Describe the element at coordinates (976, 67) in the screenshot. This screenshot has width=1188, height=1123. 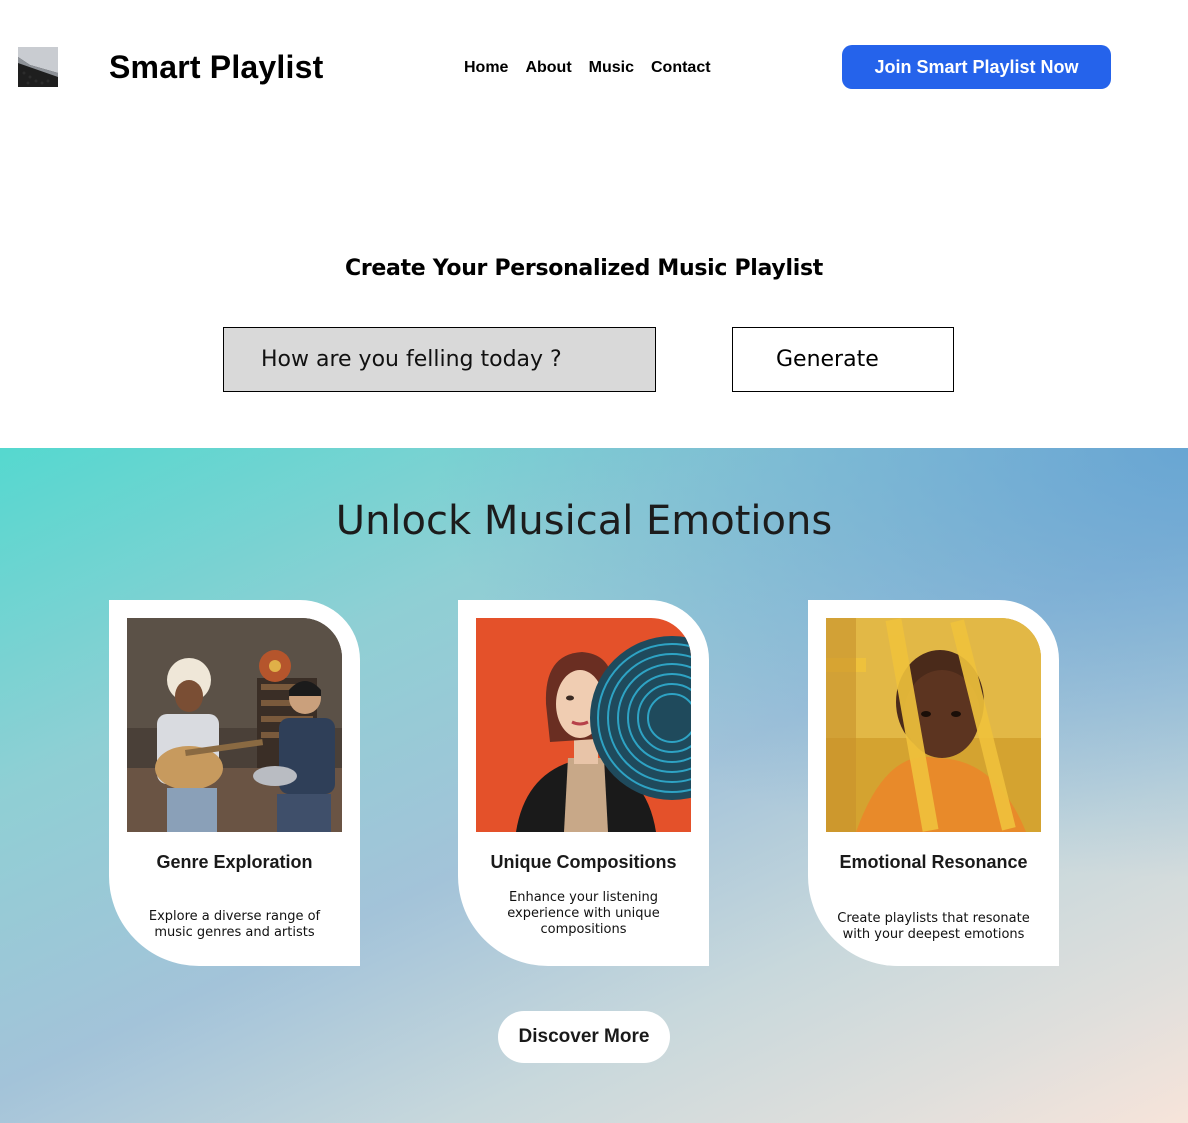
I see `join-now-button: Join Smart Playlist Now` at that location.